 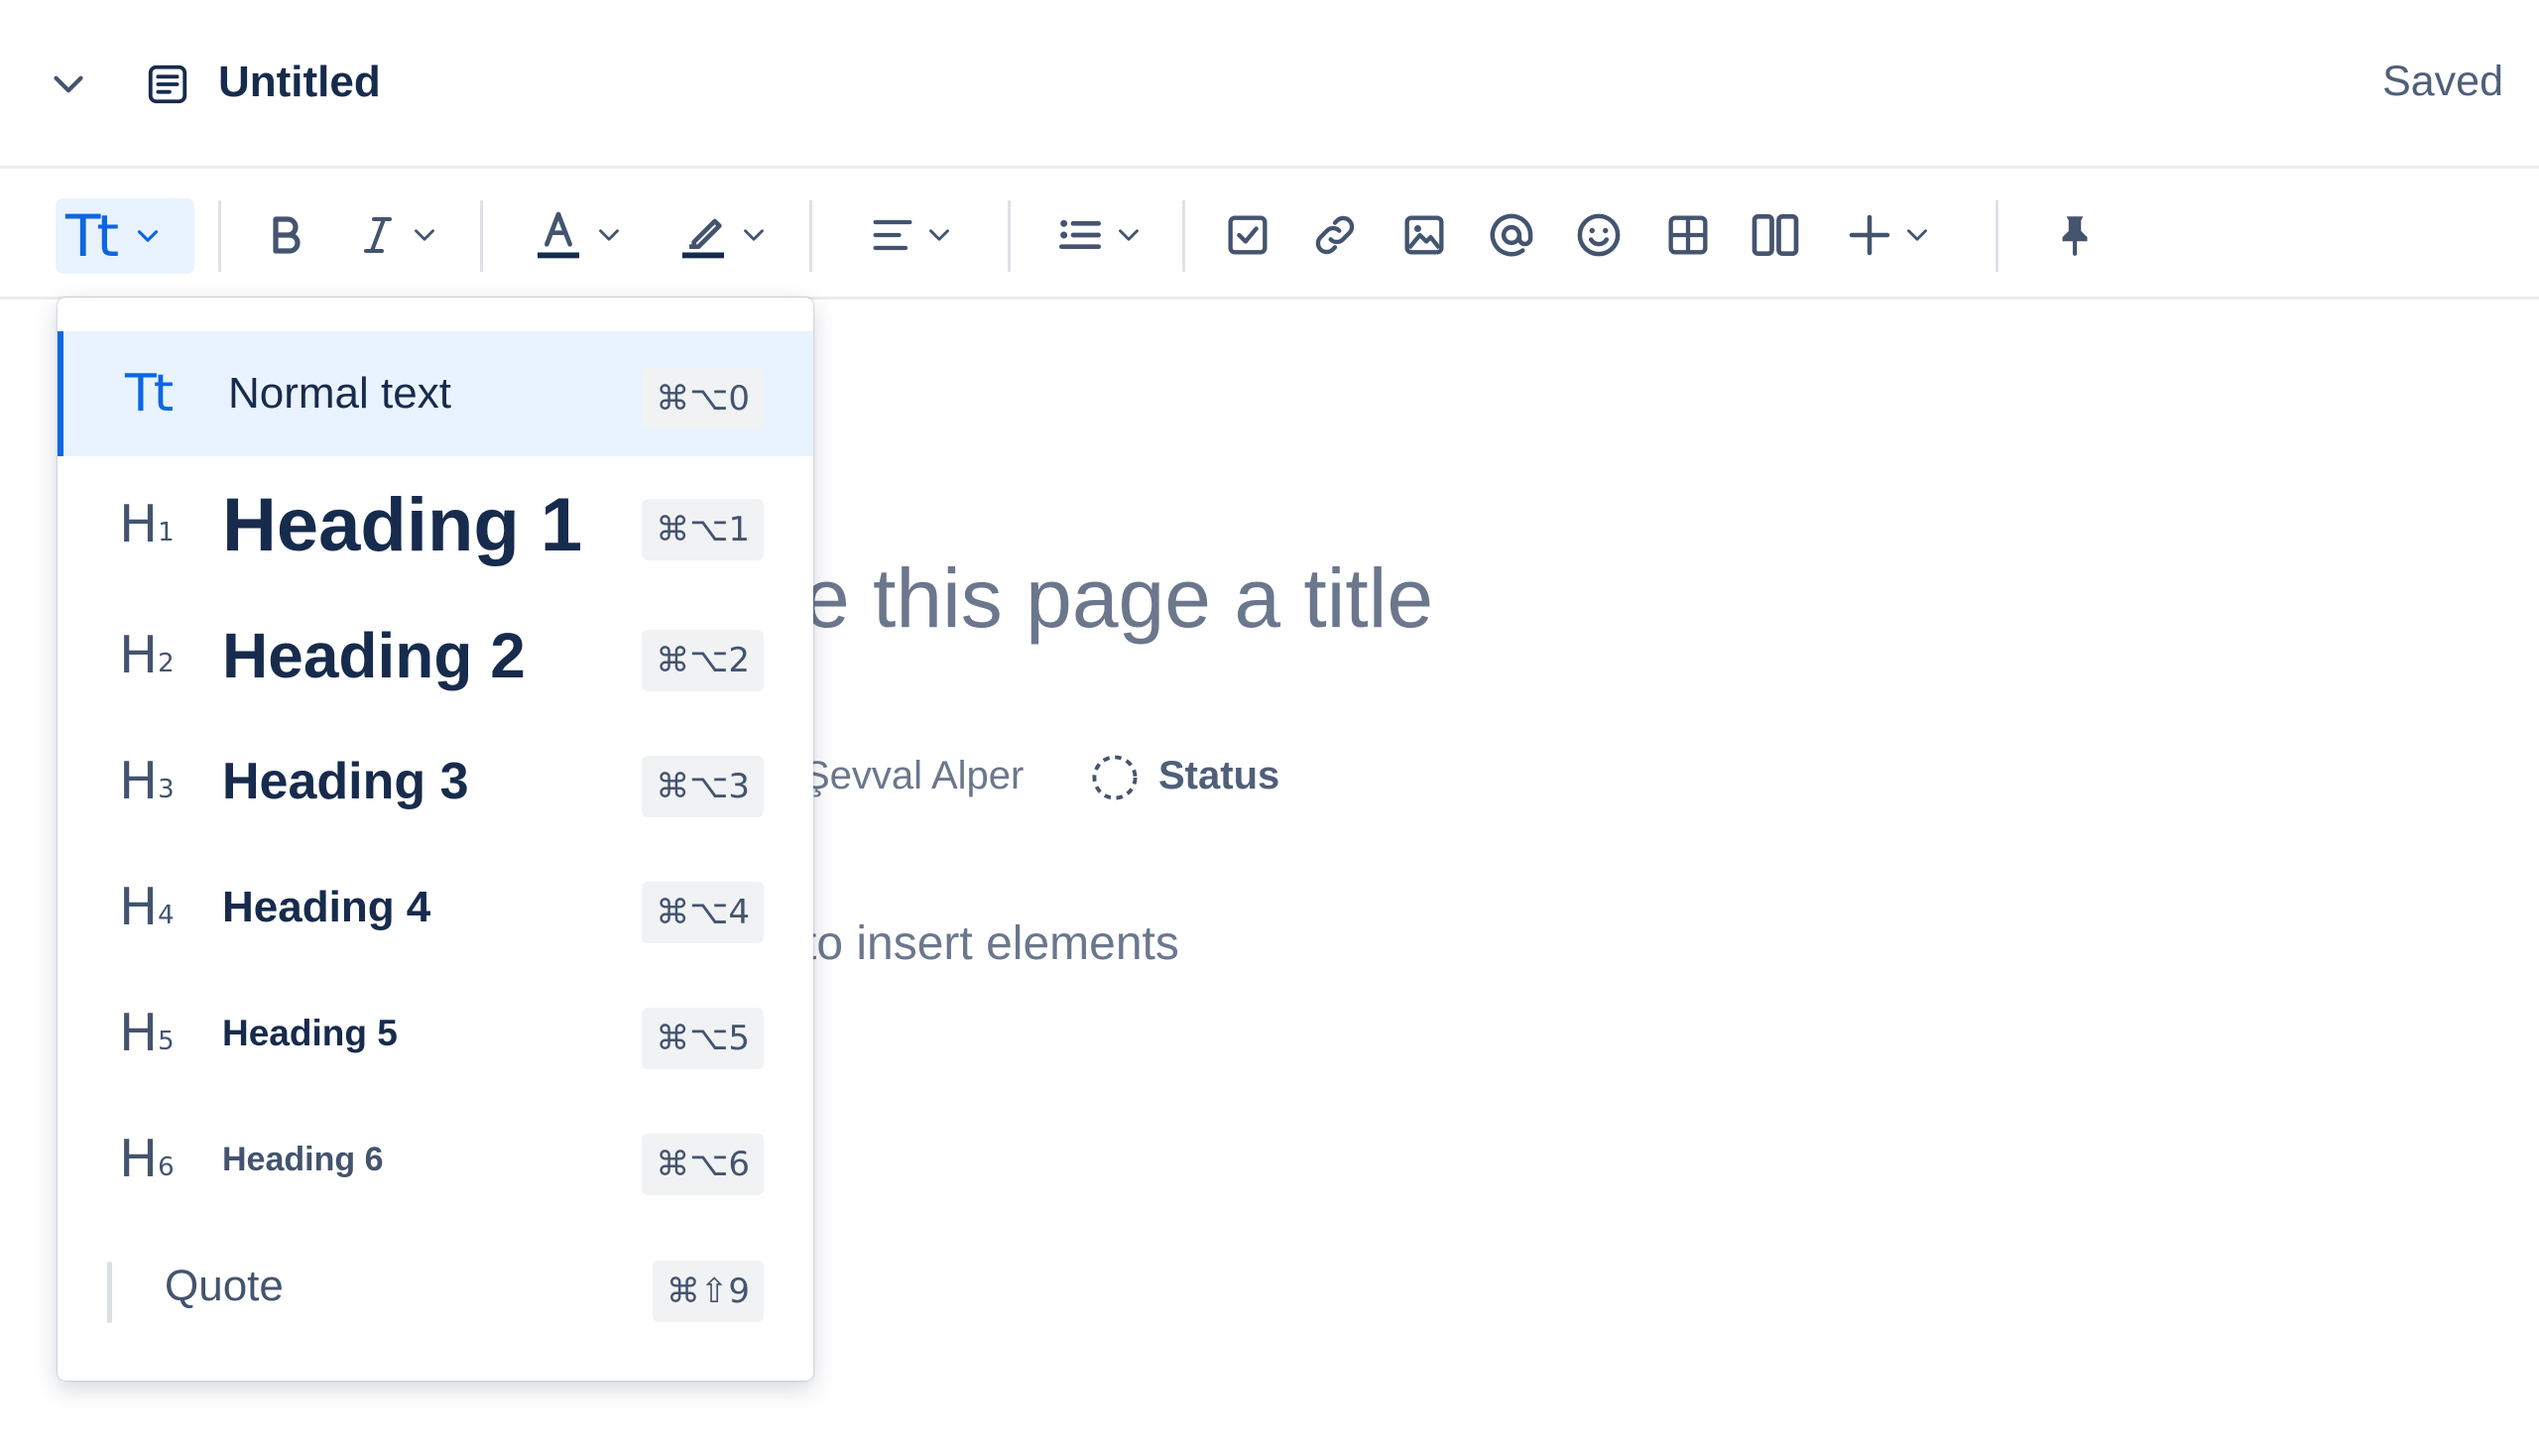 What do you see at coordinates (1219, 776) in the screenshot?
I see `status-button: Status` at bounding box center [1219, 776].